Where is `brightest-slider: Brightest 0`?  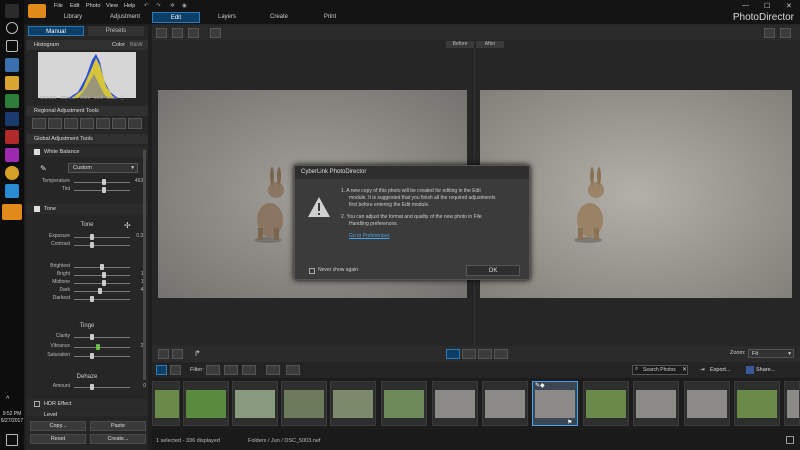 brightest-slider: Brightest 0 is located at coordinates (87, 267).